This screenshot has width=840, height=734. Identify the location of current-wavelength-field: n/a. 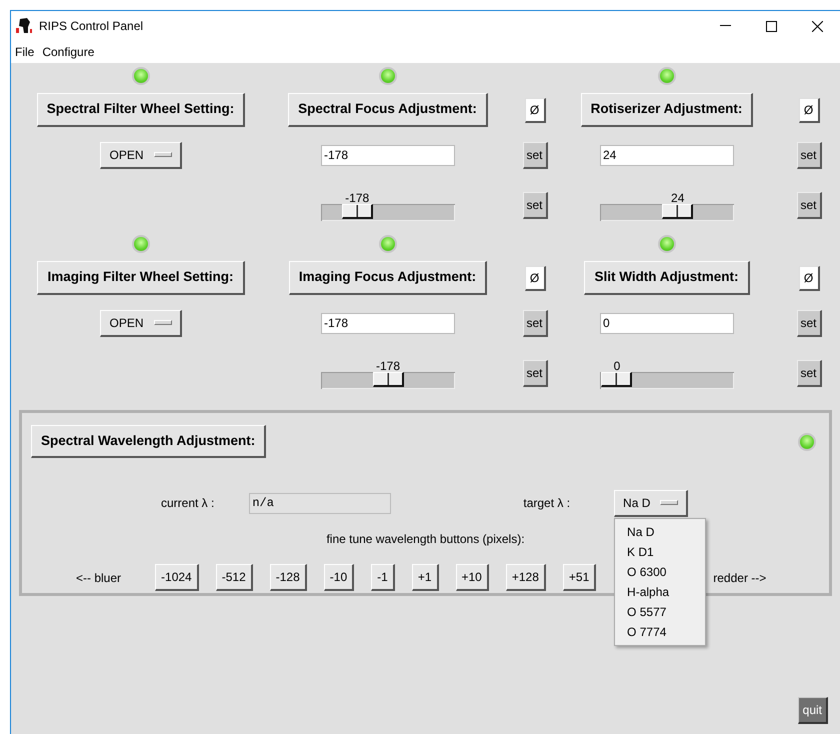
(320, 503).